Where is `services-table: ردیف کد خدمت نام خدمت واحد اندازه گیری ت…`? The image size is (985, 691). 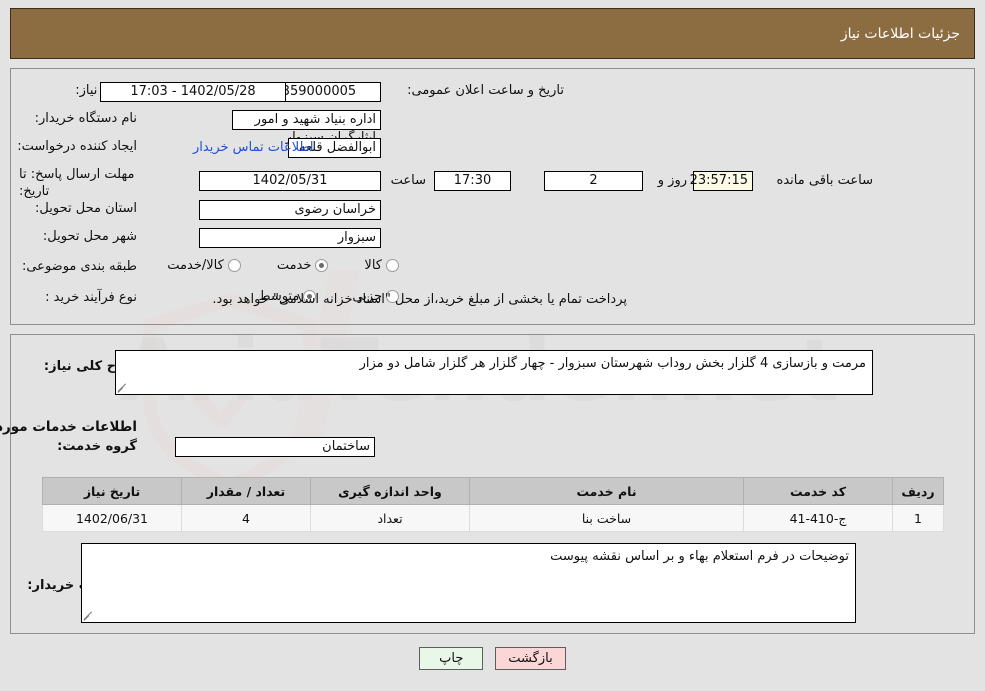 services-table: ردیف کد خدمت نام خدمت واحد اندازه گیری ت… is located at coordinates (493, 504).